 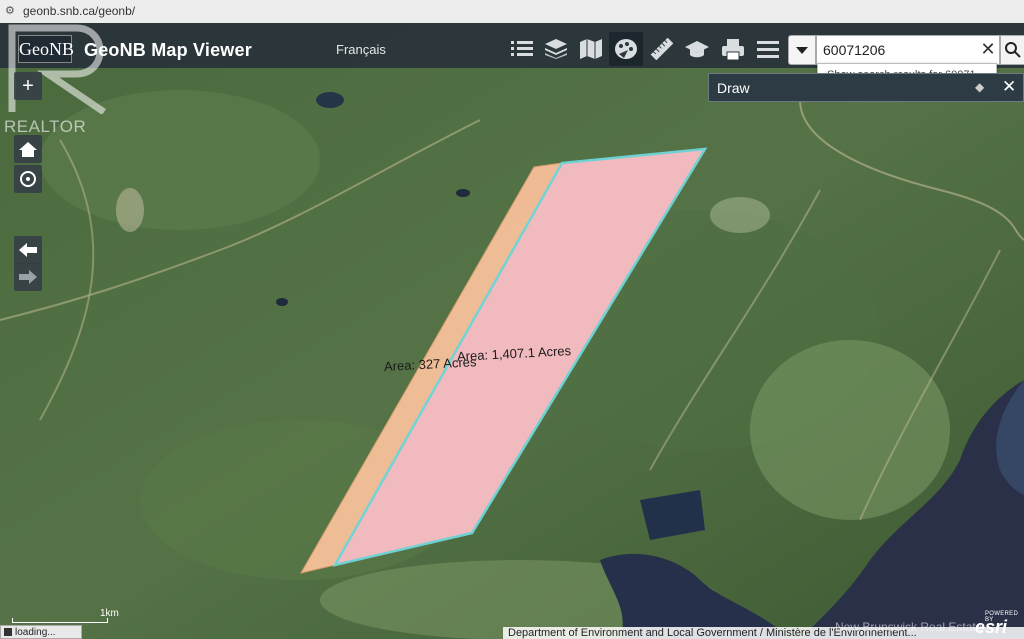 I want to click on locate-button, so click(x=28, y=179).